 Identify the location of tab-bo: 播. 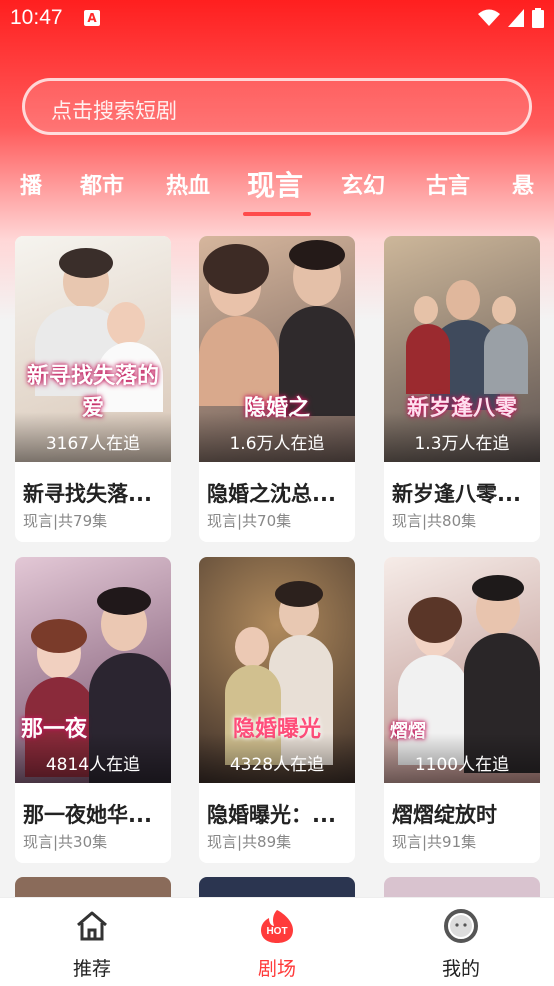
(31, 184).